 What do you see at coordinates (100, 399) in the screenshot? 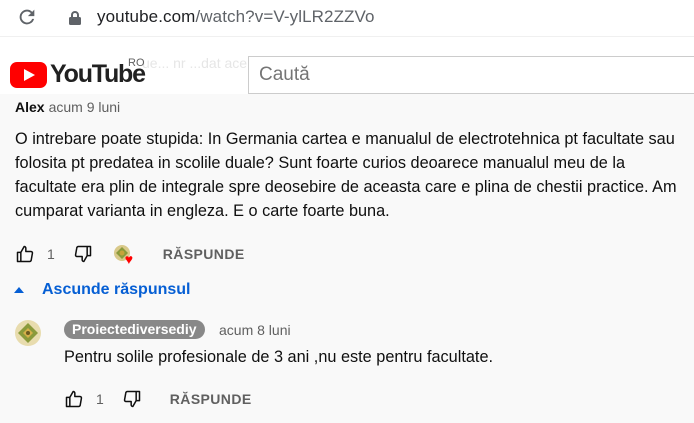
I see `reply-like-count: 1` at bounding box center [100, 399].